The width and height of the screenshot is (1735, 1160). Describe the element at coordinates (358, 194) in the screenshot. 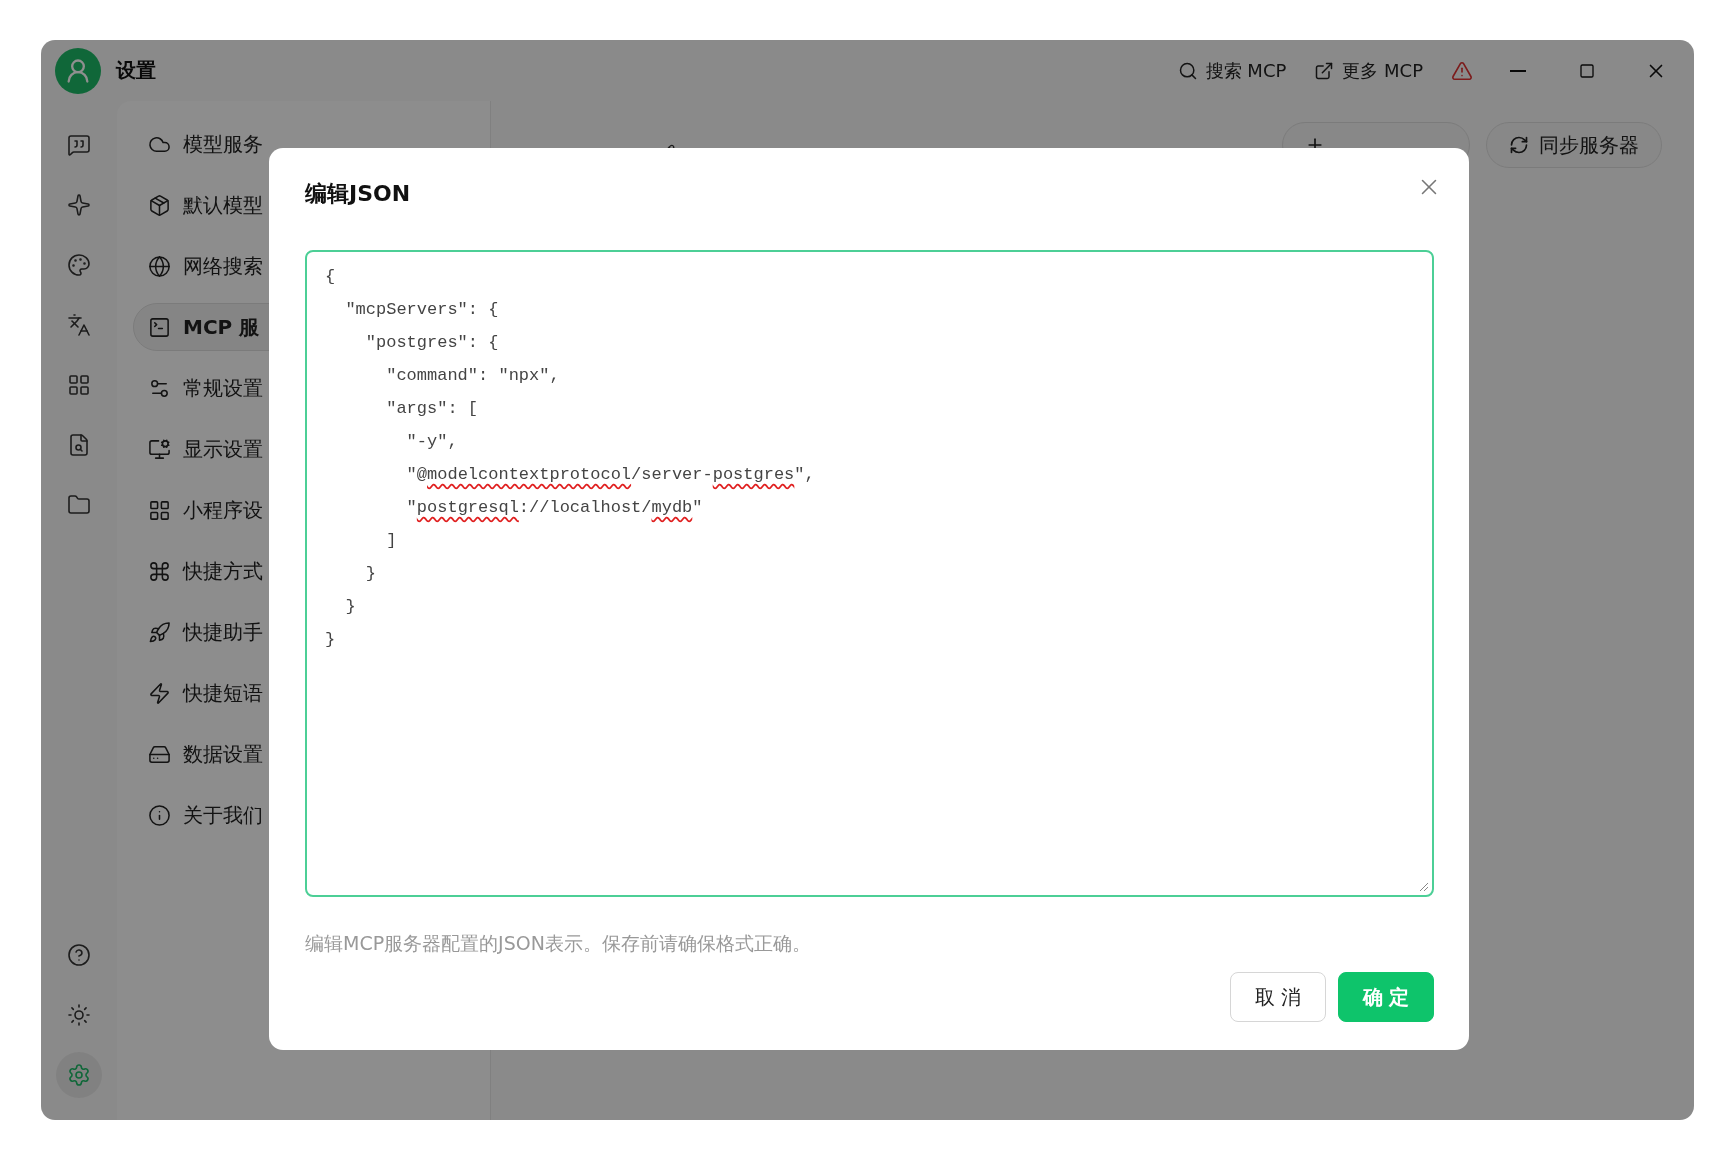

I see `dialog-title: 编辑JSON` at that location.